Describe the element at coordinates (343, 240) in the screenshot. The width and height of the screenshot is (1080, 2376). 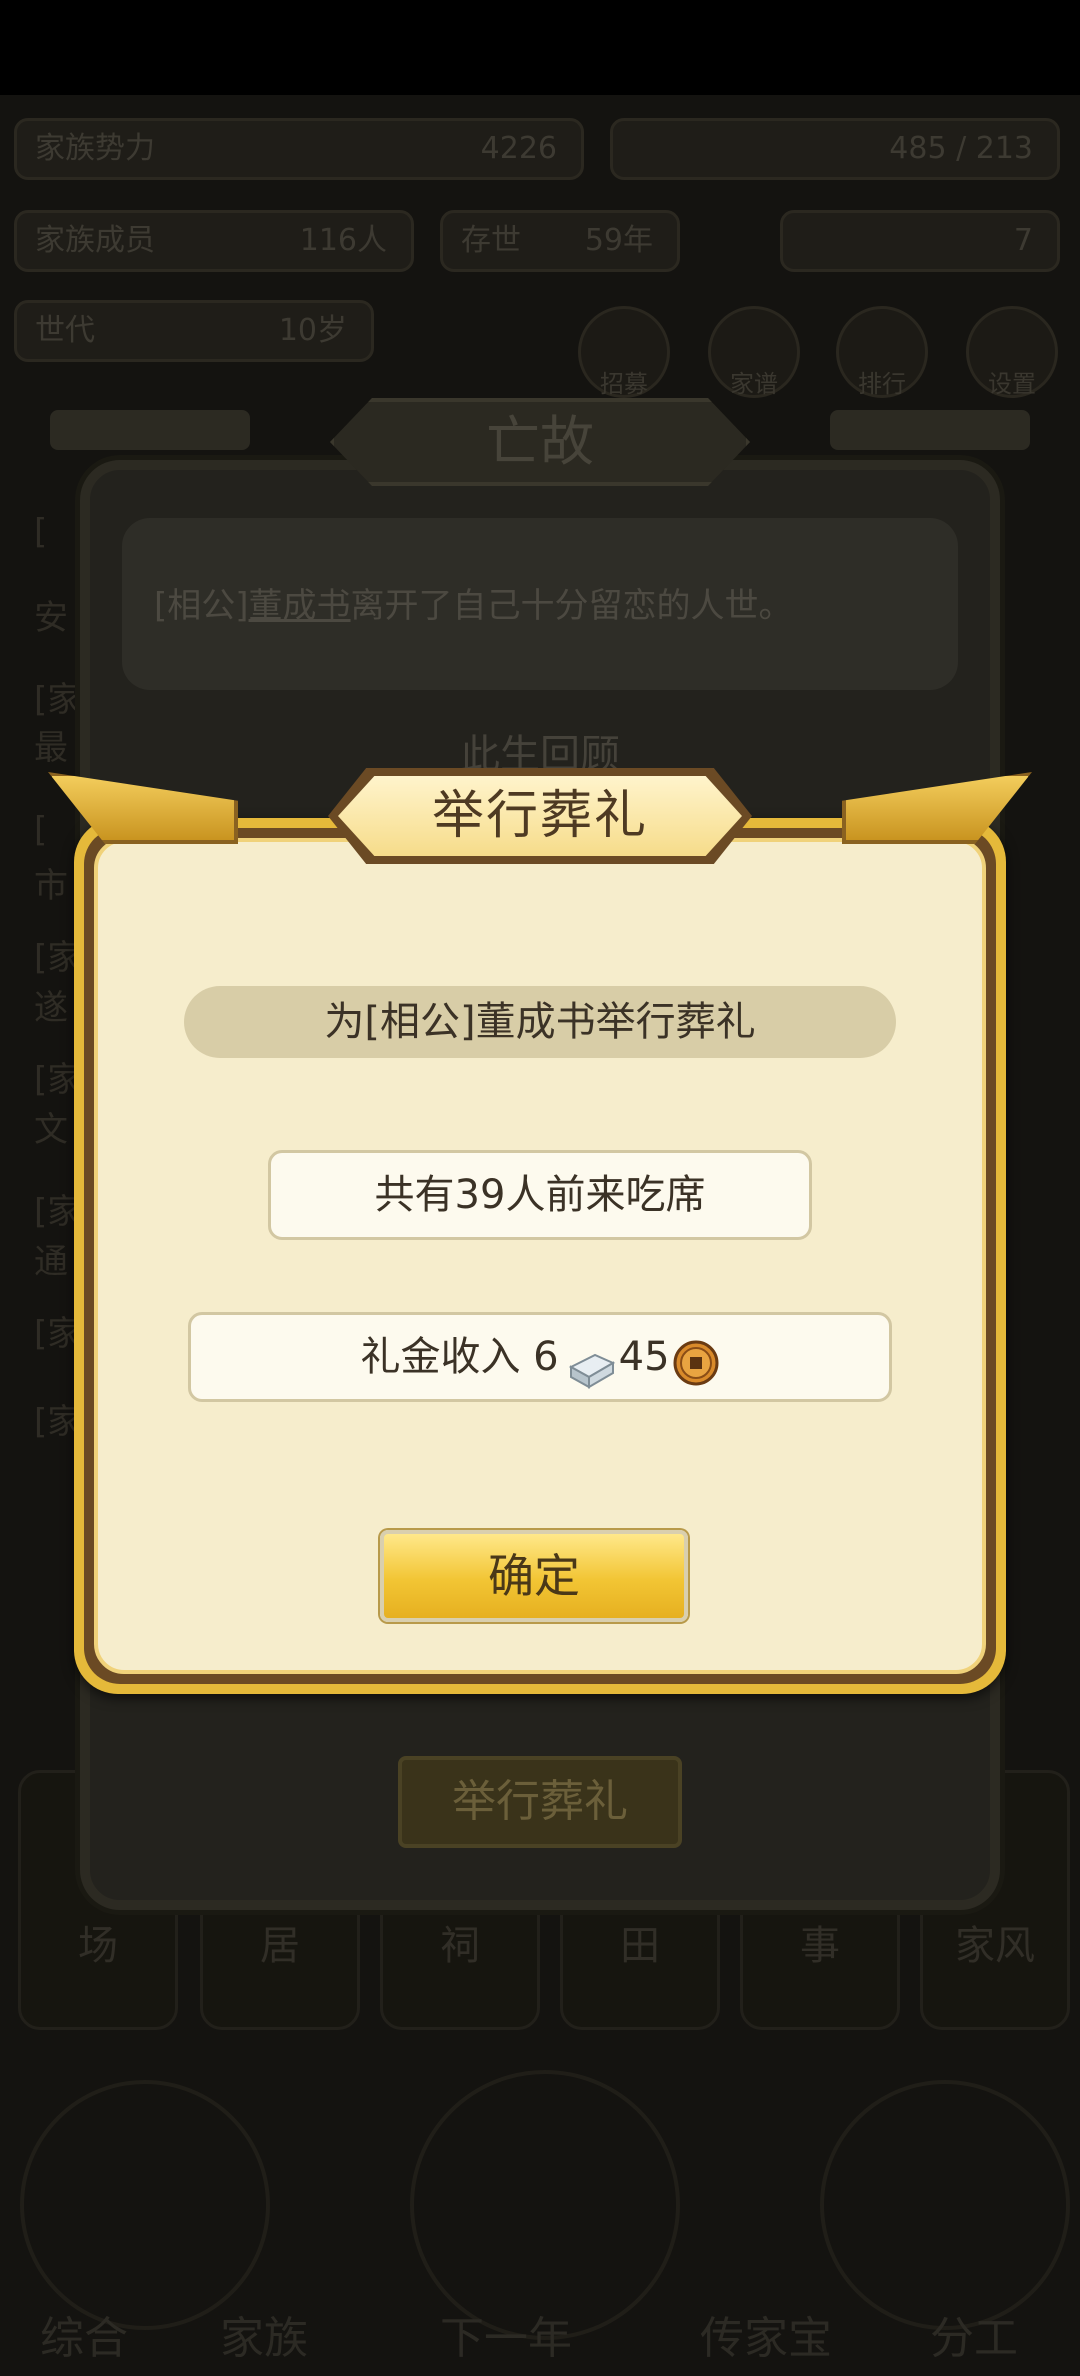
I see `stat-value: 116人` at that location.